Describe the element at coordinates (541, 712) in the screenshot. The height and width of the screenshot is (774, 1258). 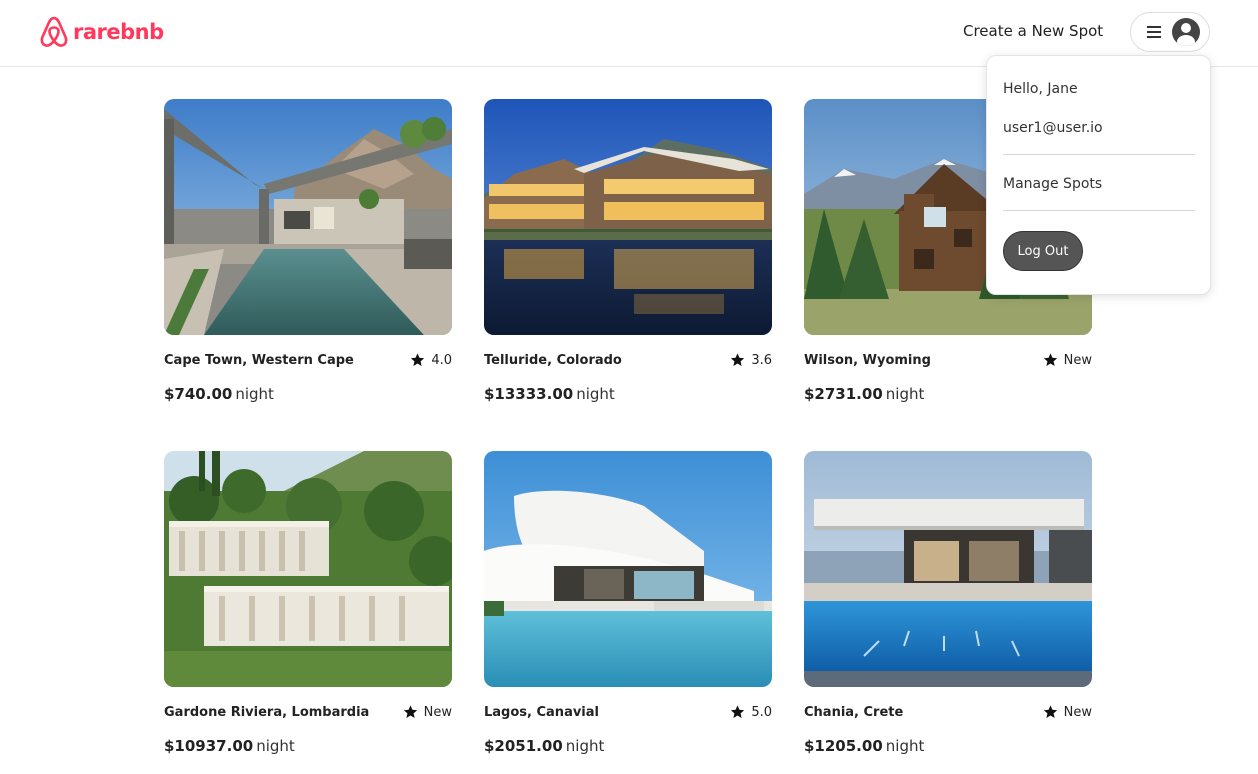
I see `spot-location: Lagos, Canavial` at that location.